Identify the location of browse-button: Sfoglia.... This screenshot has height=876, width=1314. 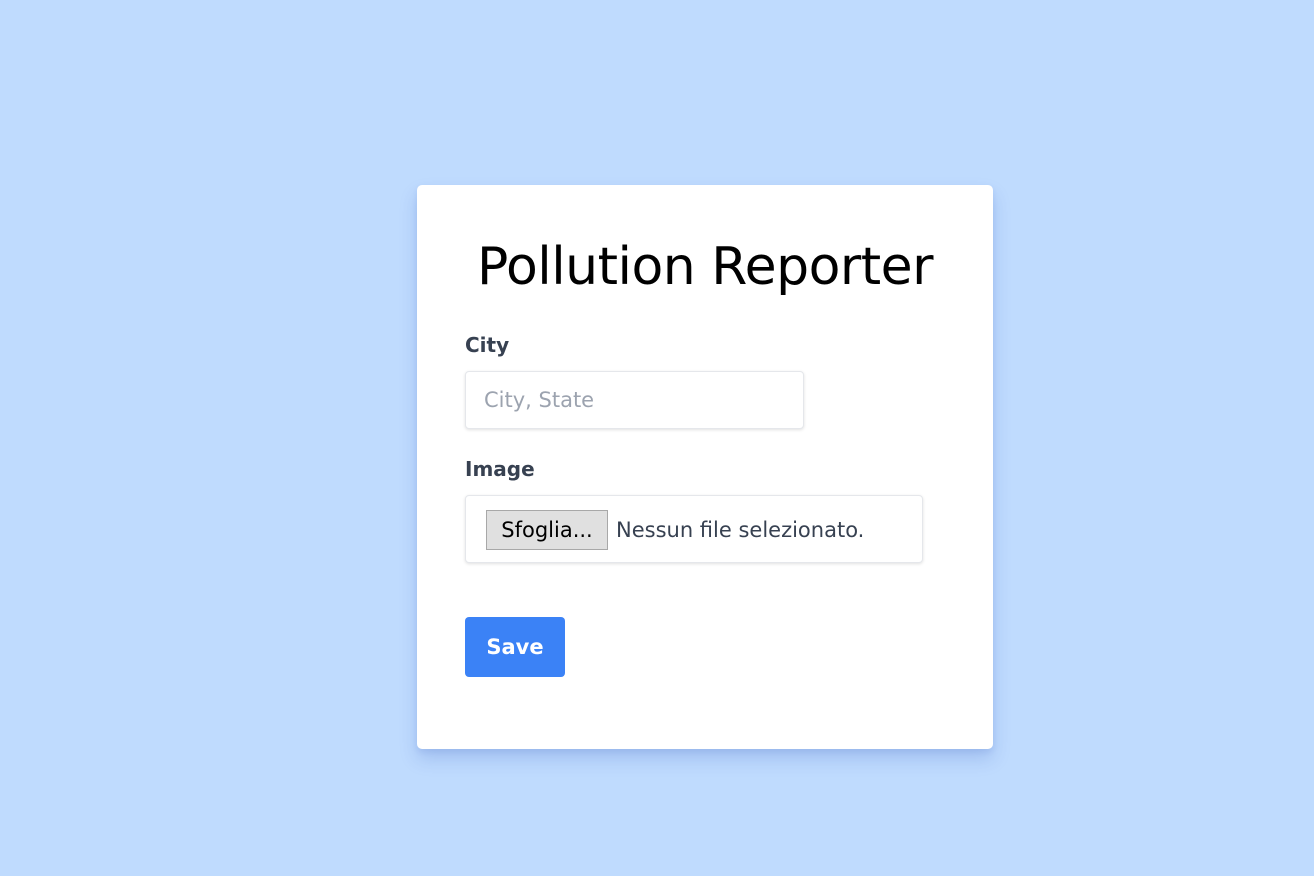
(547, 530).